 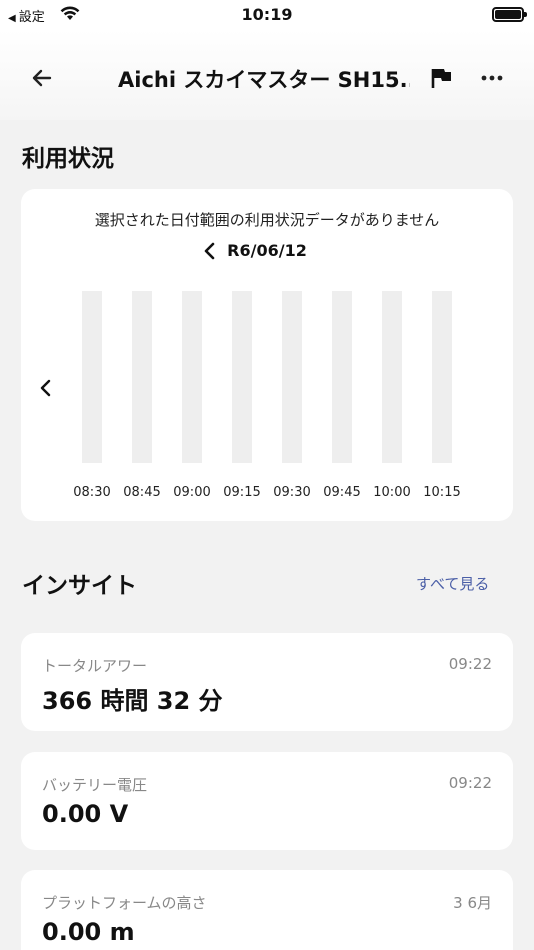 What do you see at coordinates (267, 220) in the screenshot?
I see `no-data-message: 選択された日付範囲の利用状況データがありません` at bounding box center [267, 220].